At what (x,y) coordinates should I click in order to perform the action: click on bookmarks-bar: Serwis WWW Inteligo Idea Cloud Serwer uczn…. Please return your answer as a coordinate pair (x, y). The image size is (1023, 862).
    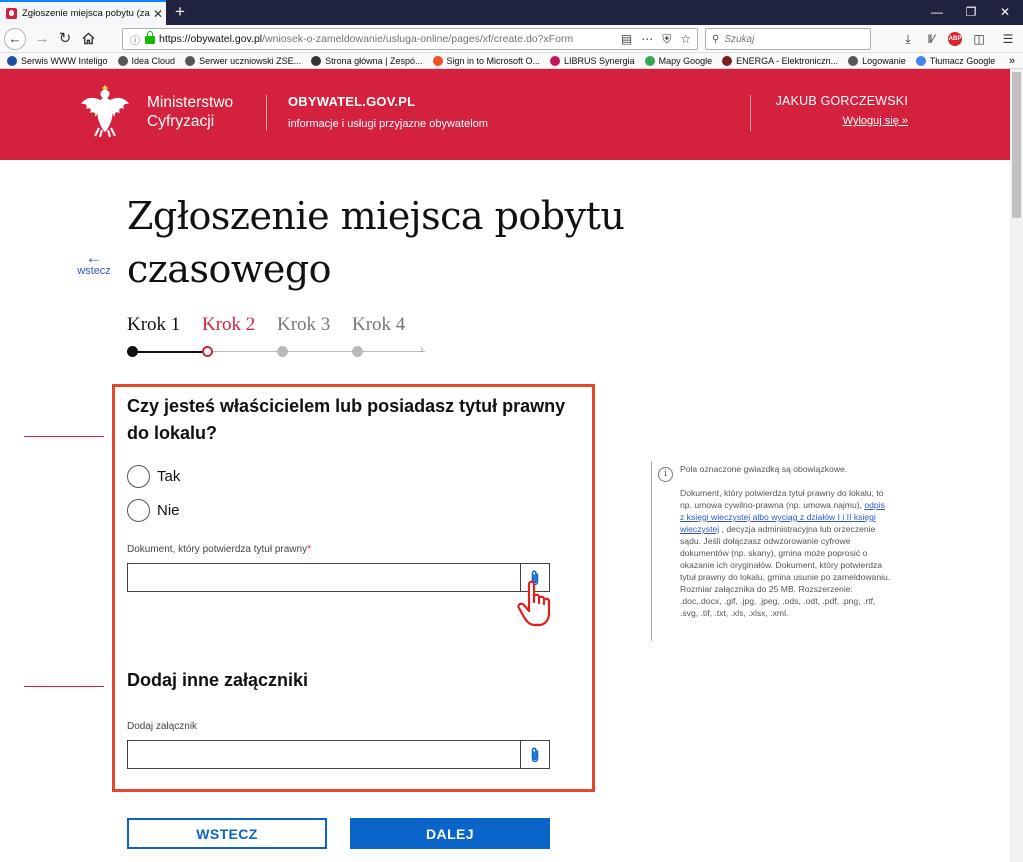
    Looking at the image, I should click on (511, 61).